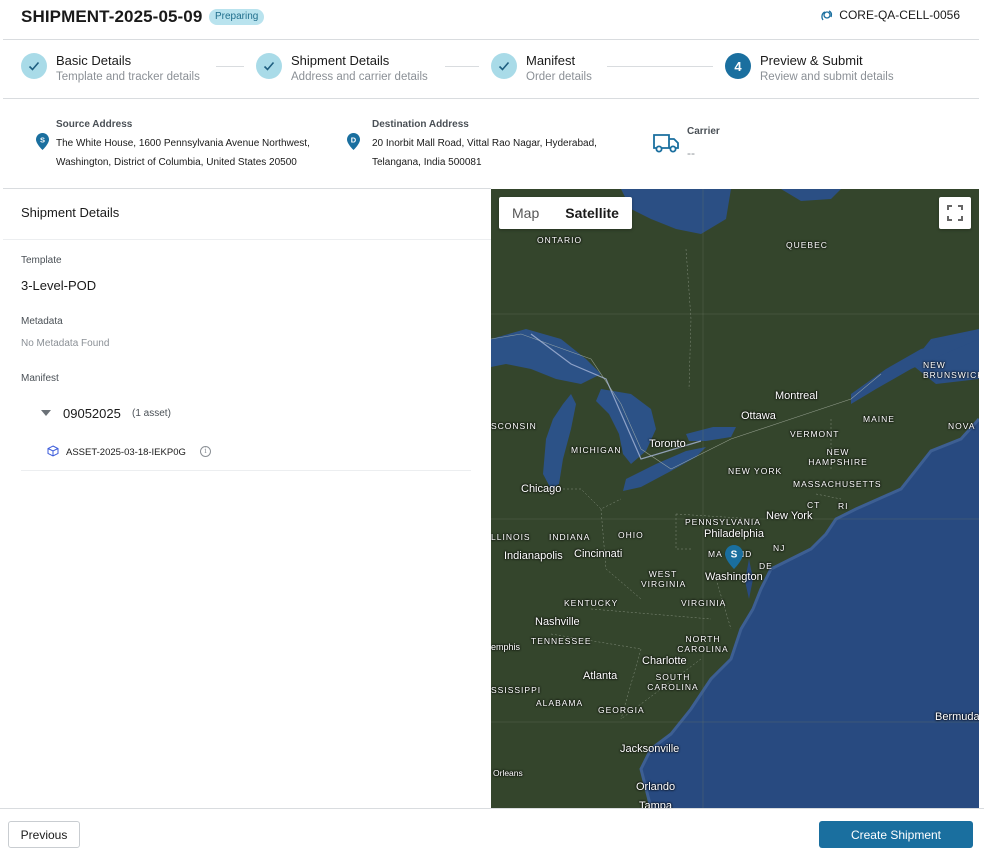 The height and width of the screenshot is (853, 984). I want to click on source-pin-icon: S, so click(42, 141).